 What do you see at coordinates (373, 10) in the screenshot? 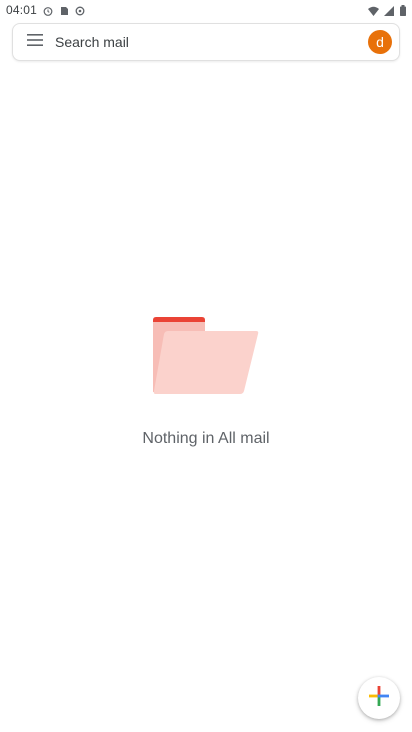
I see `wifi-icon` at bounding box center [373, 10].